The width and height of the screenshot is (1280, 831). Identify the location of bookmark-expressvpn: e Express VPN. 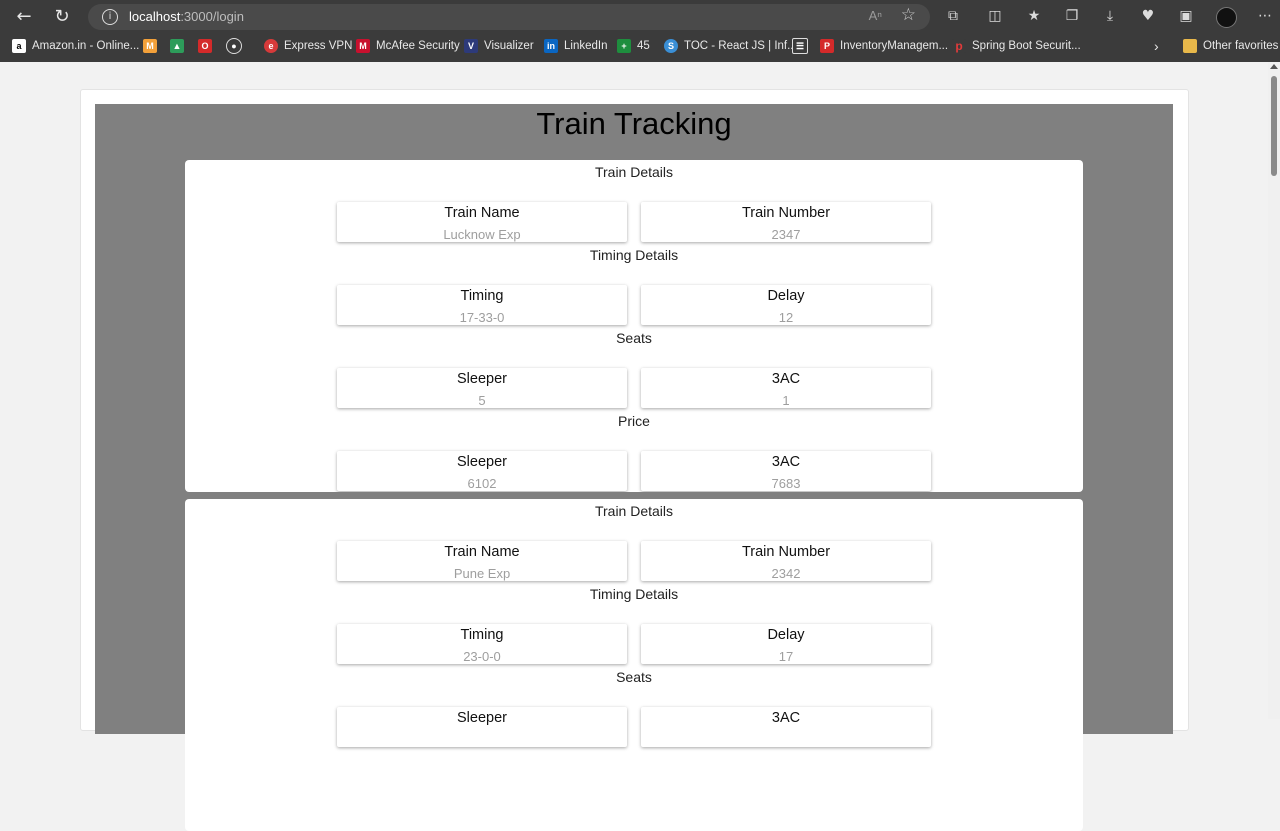
(308, 46).